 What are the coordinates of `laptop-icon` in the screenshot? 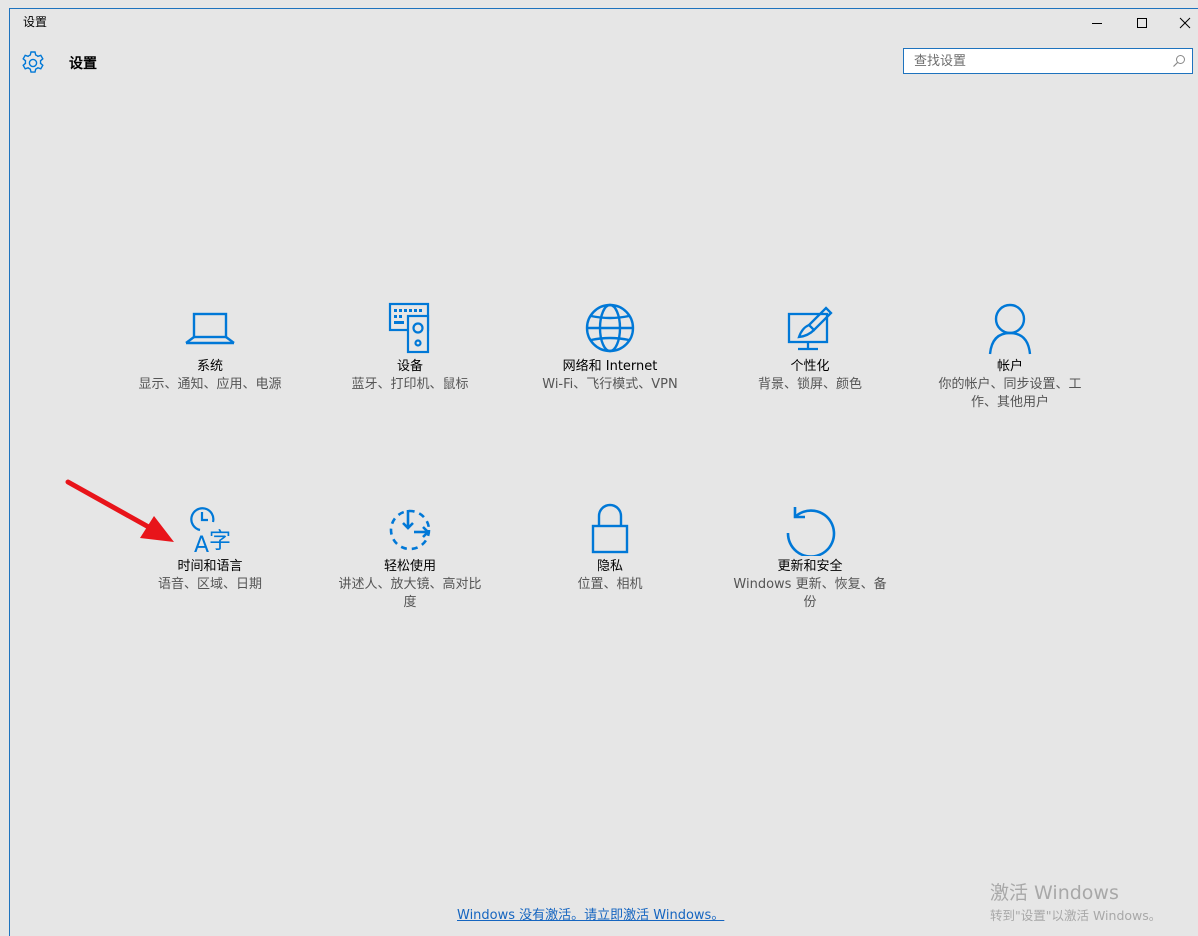 It's located at (210, 328).